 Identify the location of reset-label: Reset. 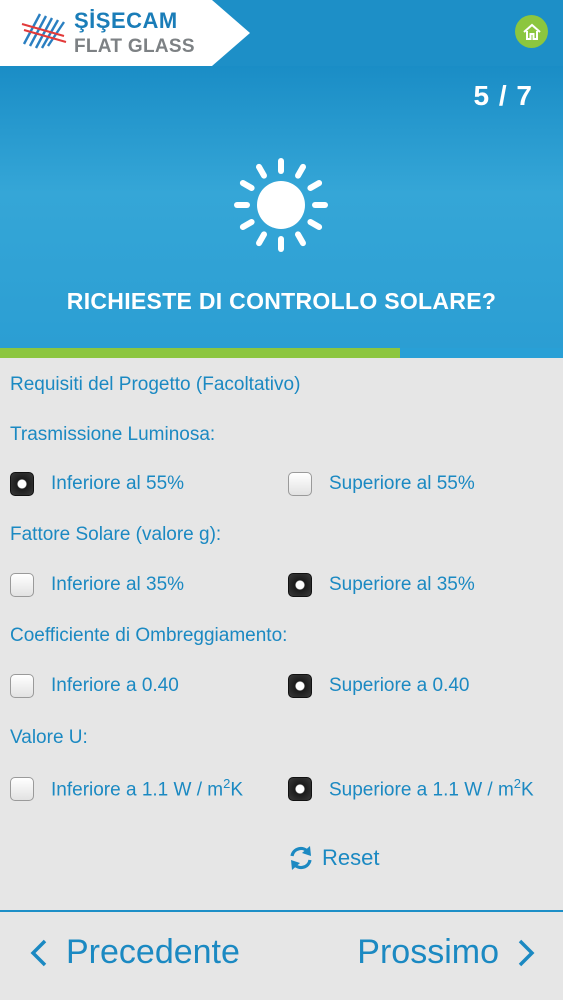
(351, 857).